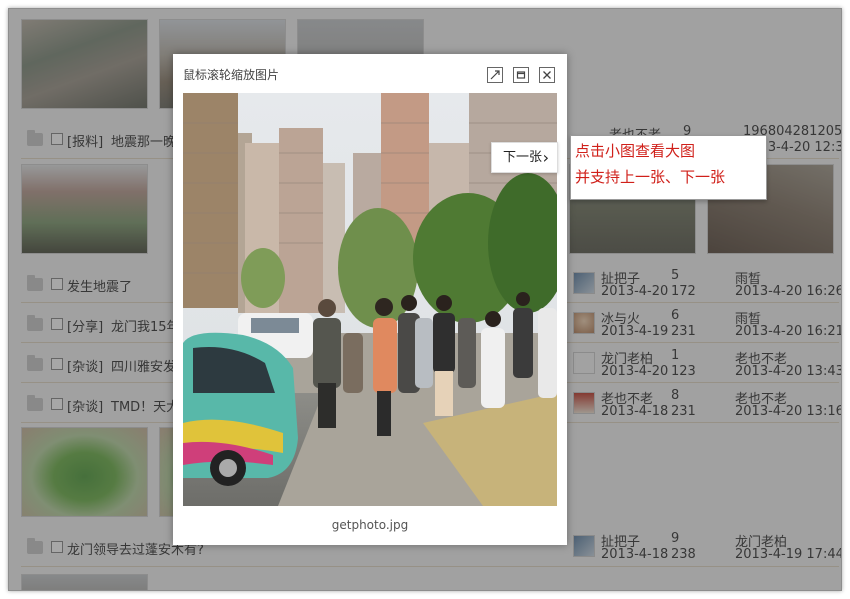  I want to click on close-button, so click(547, 75).